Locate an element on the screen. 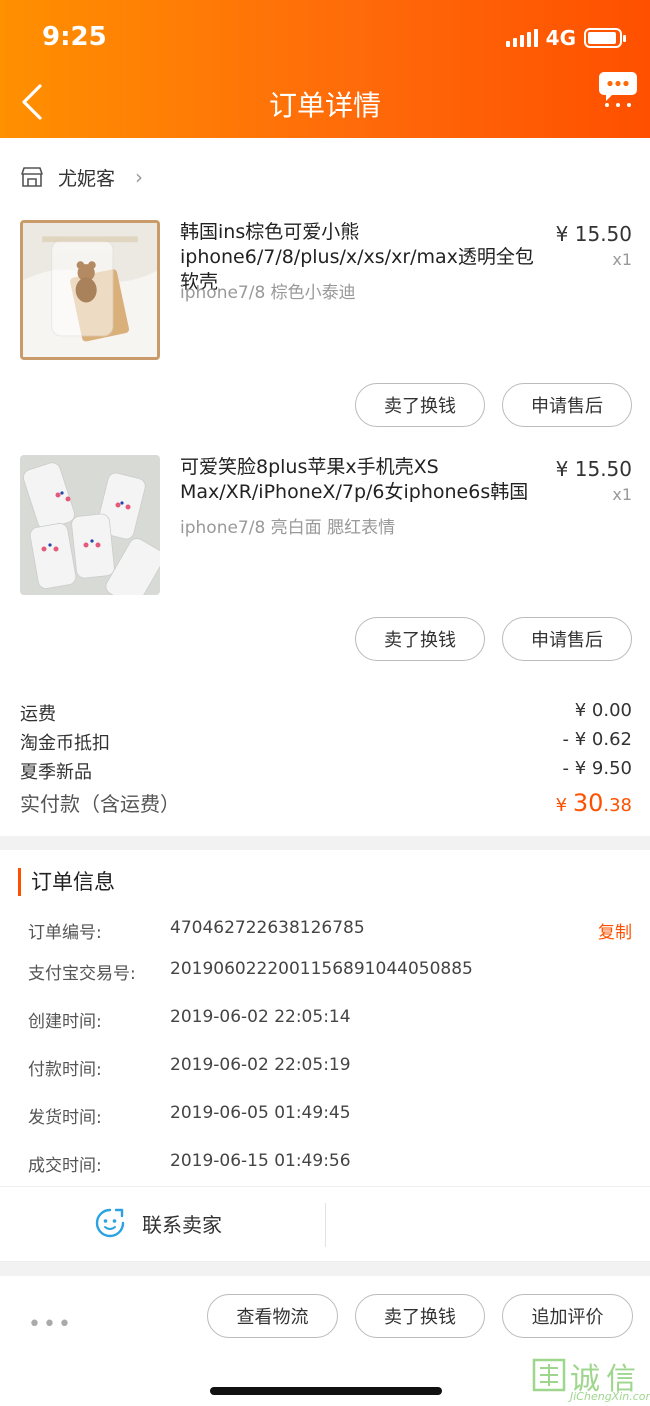 The image size is (650, 1406). info-label: 创建时间: is located at coordinates (65, 1022).